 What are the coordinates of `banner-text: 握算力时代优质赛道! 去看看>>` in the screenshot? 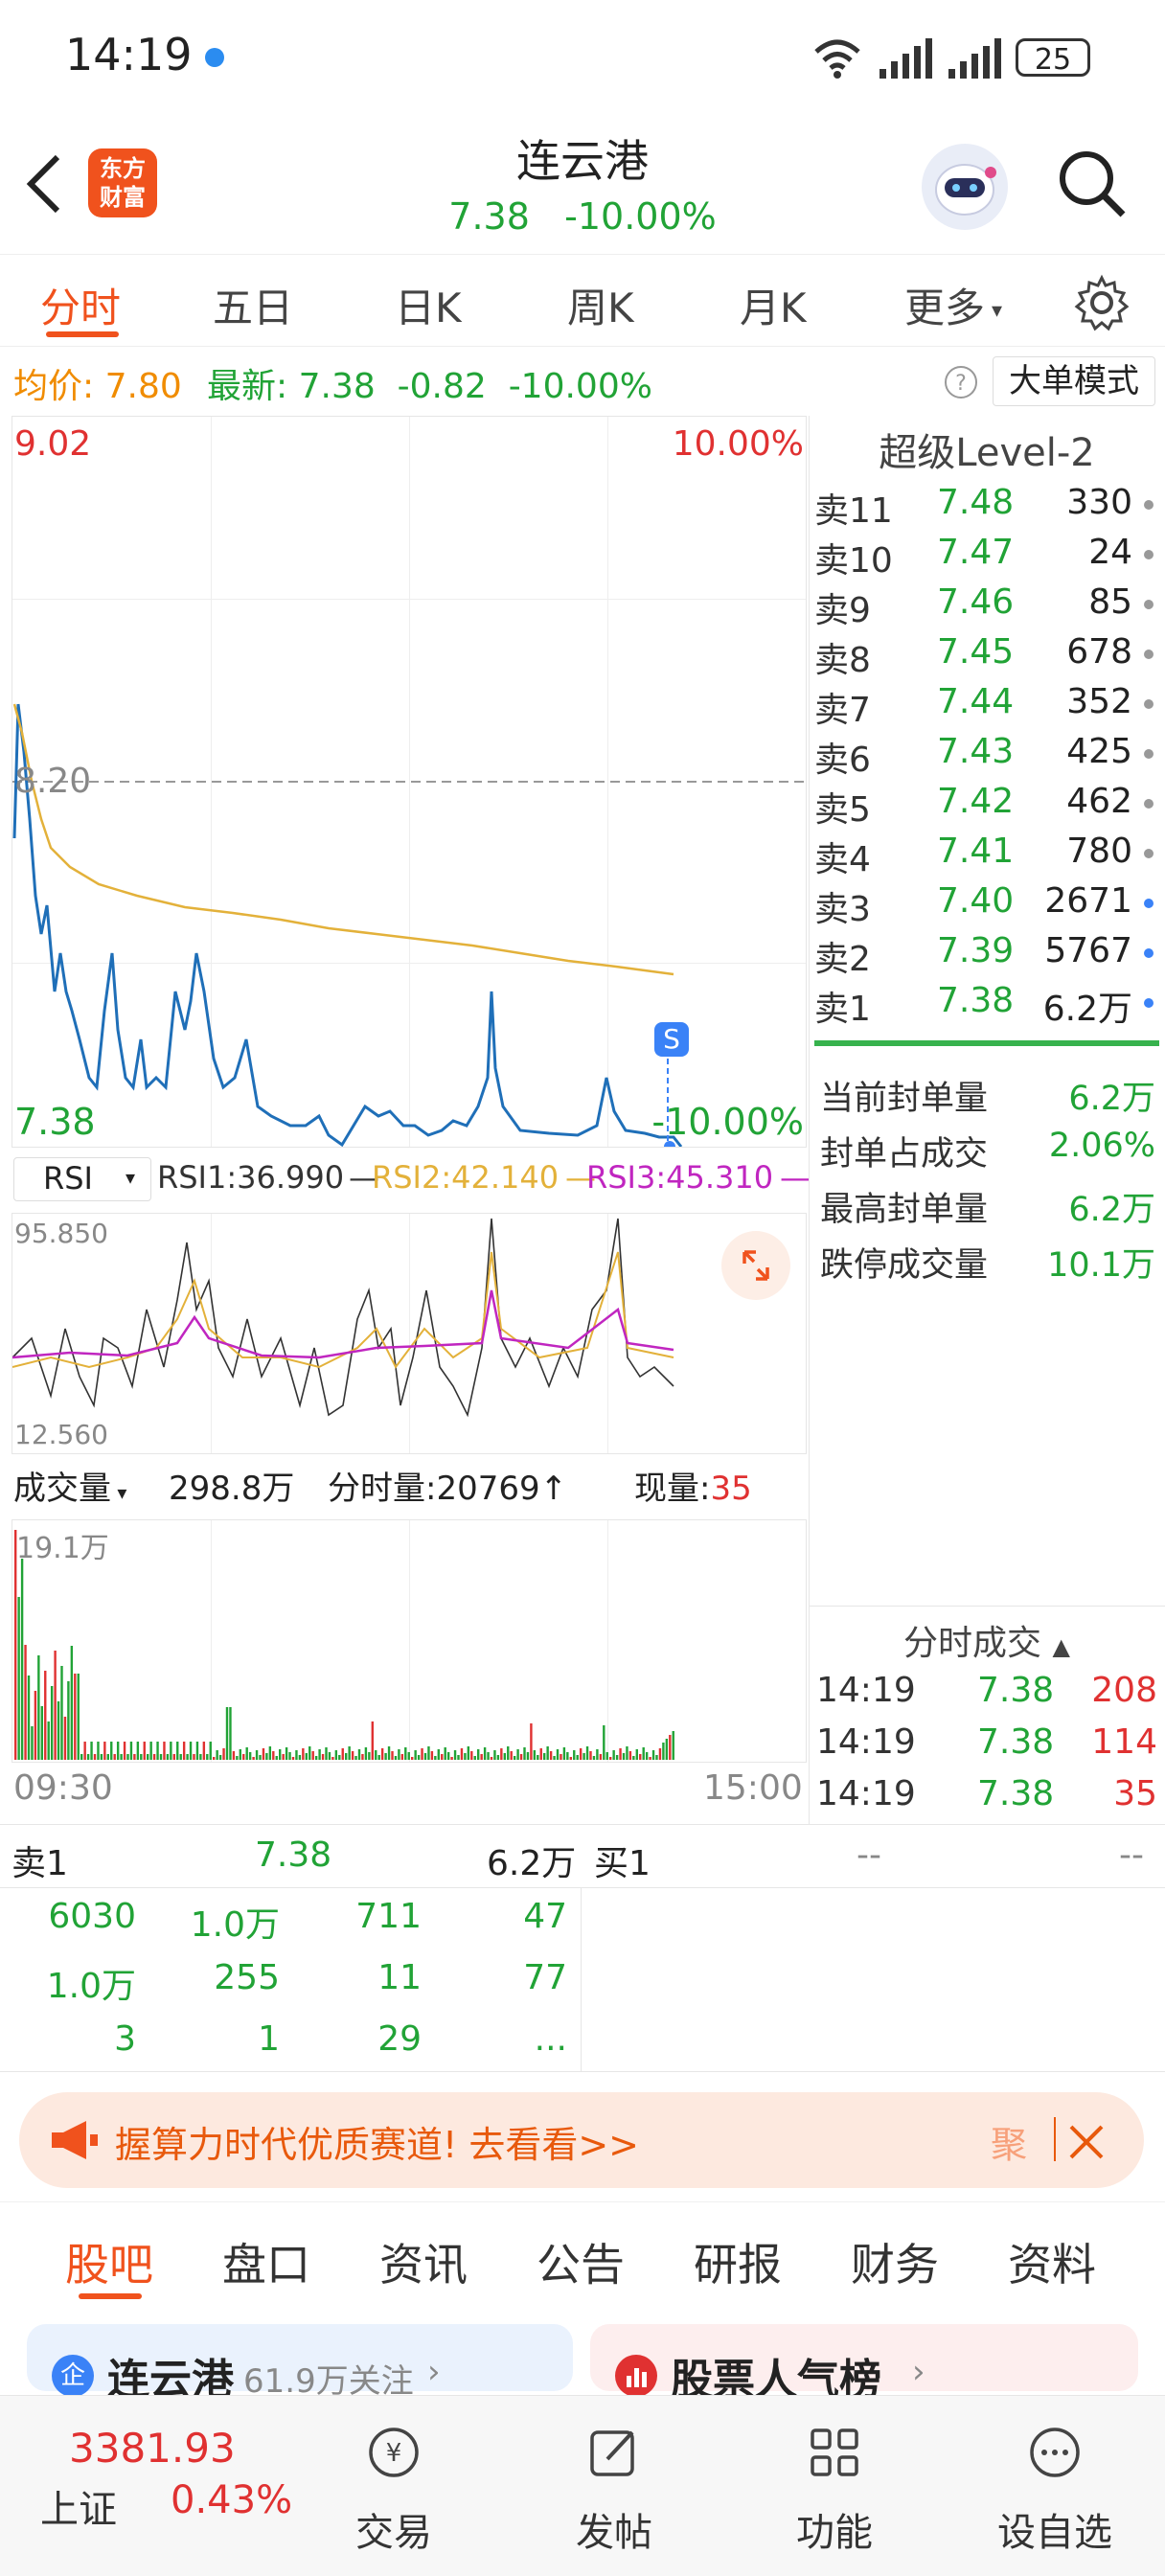 It's located at (377, 2141).